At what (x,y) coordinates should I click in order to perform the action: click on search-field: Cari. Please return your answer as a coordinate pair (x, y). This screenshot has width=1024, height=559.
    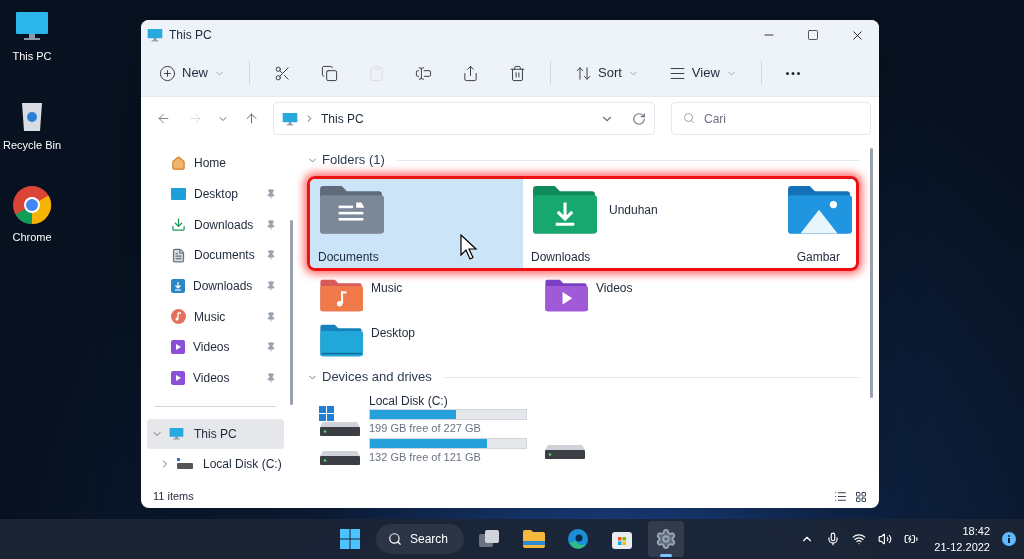
    Looking at the image, I should click on (771, 118).